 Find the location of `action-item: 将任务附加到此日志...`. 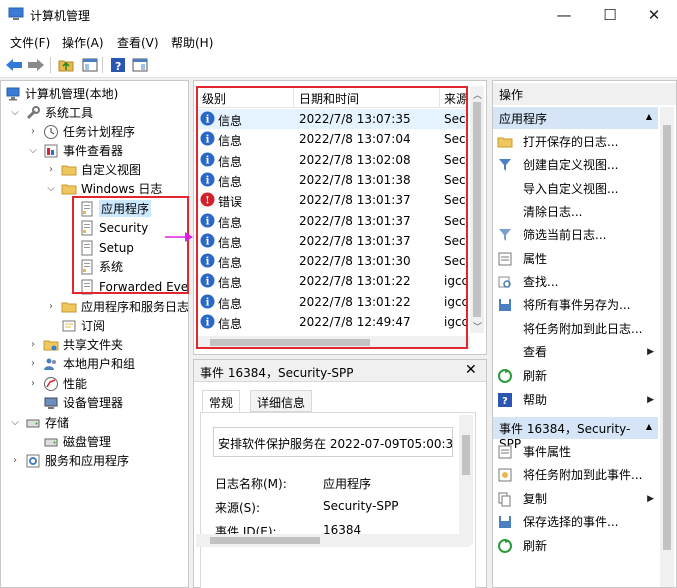

action-item: 将任务附加到此日志... is located at coordinates (575, 328).